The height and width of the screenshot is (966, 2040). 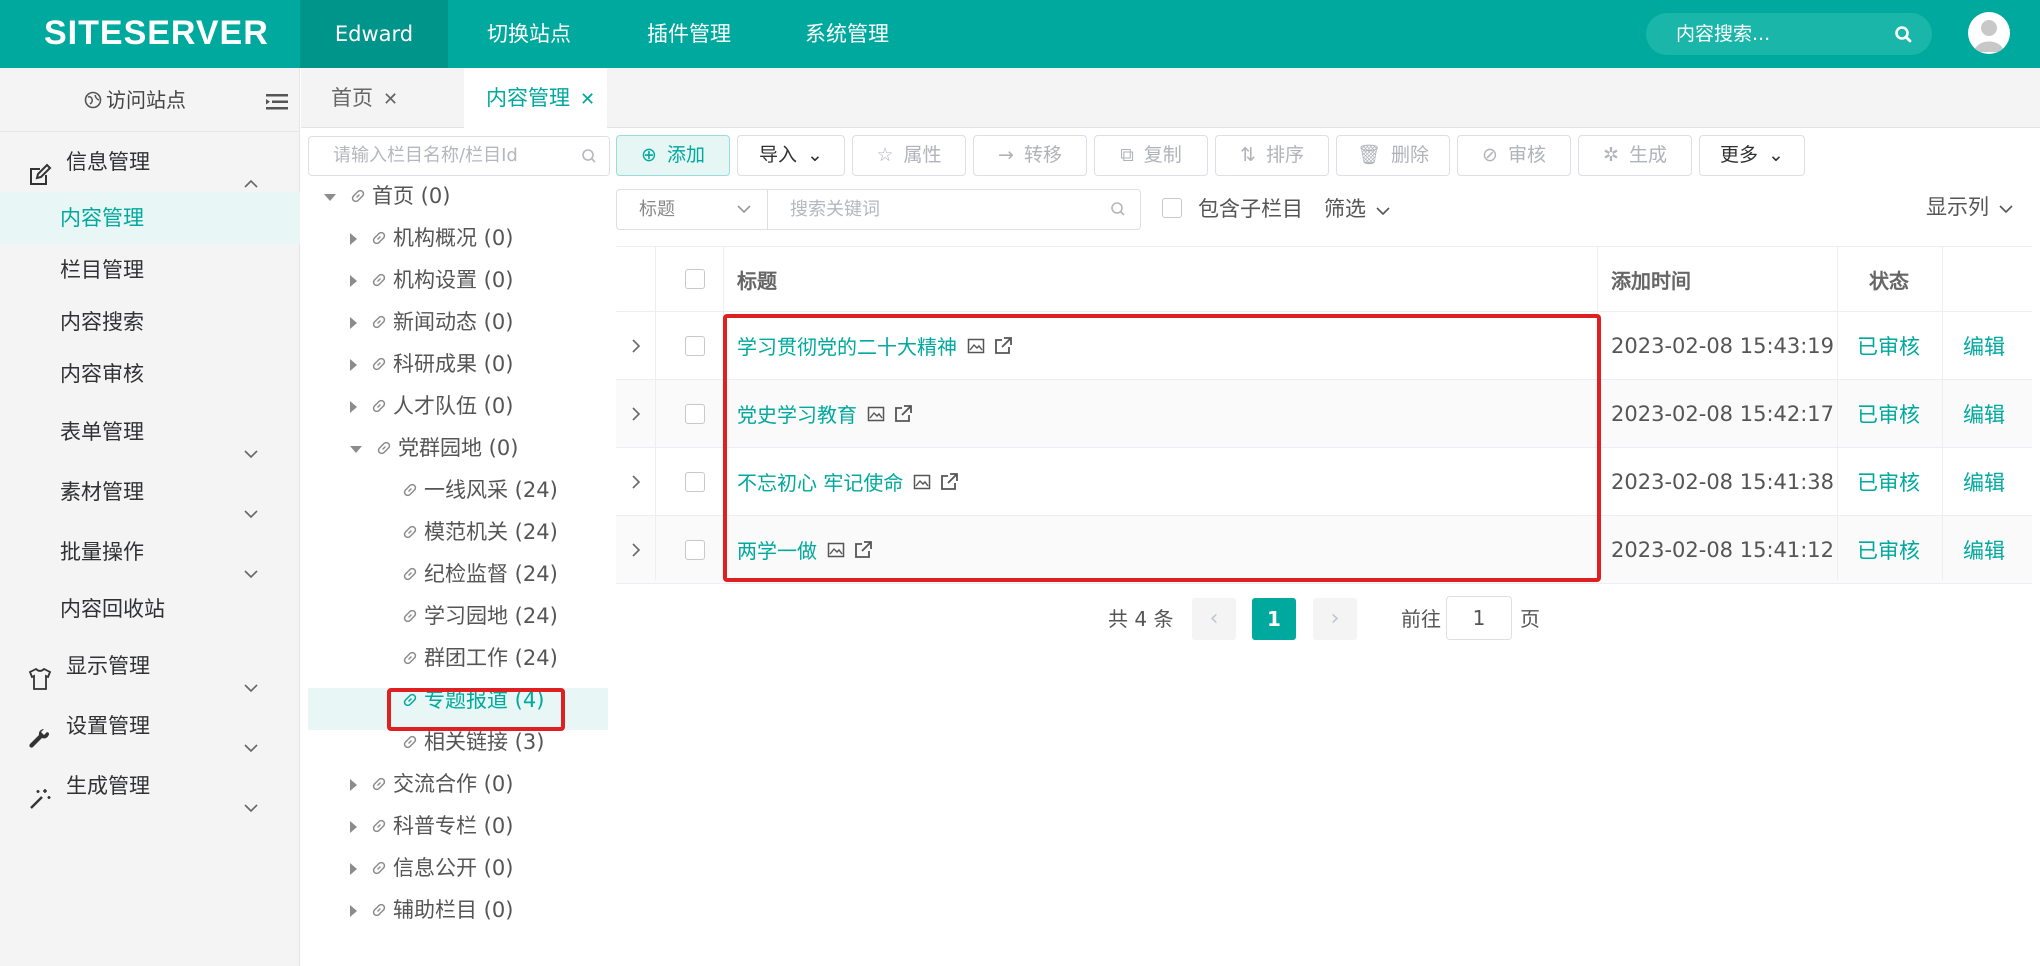 I want to click on column-header-status: 状态, so click(x=1889, y=279).